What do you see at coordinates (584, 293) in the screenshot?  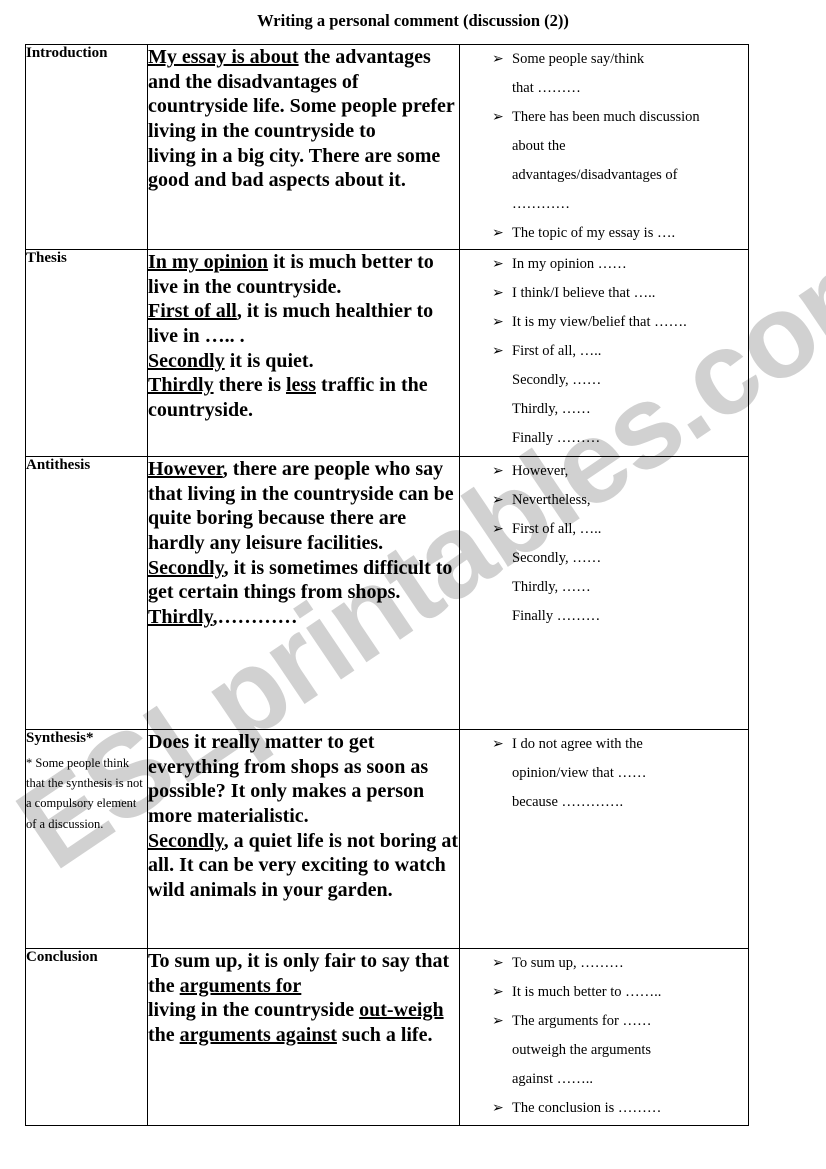 I see `phrase-line: I think/I believe that …..` at bounding box center [584, 293].